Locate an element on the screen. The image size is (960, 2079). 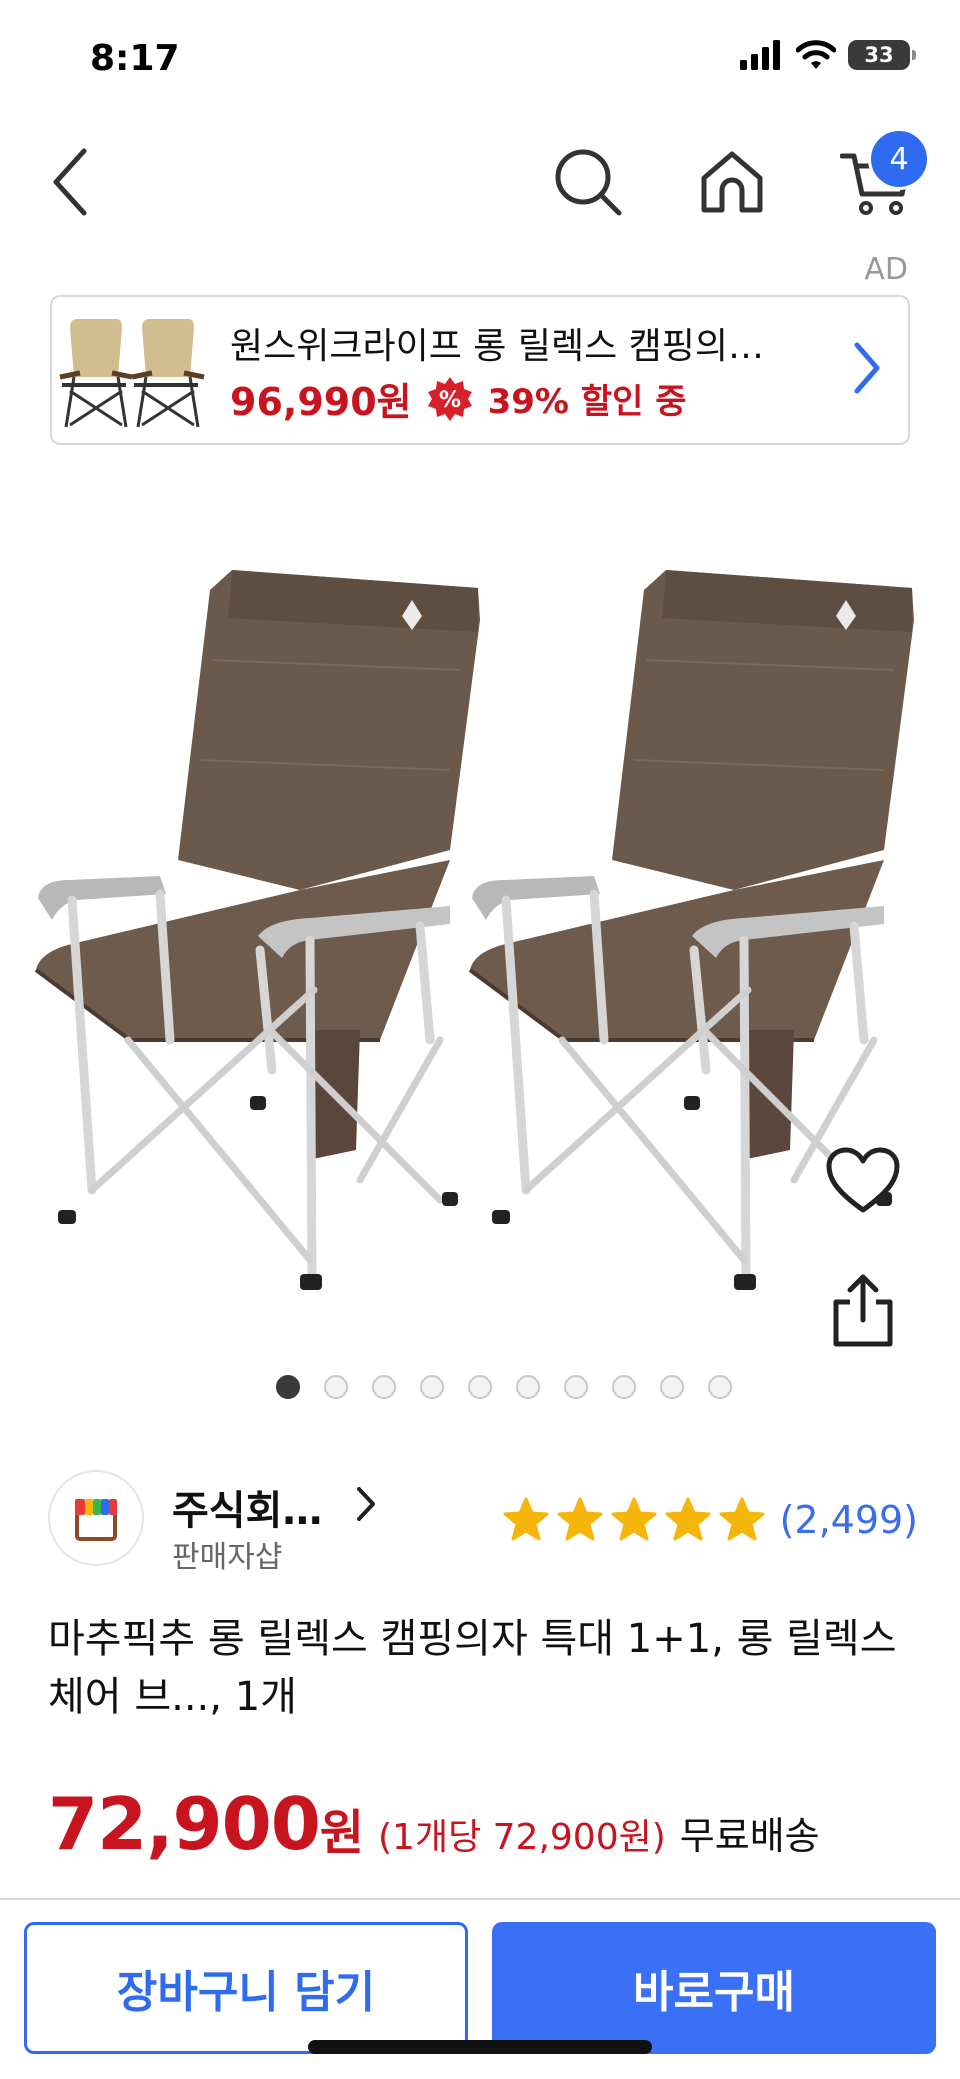
wifi-icon is located at coordinates (816, 54).